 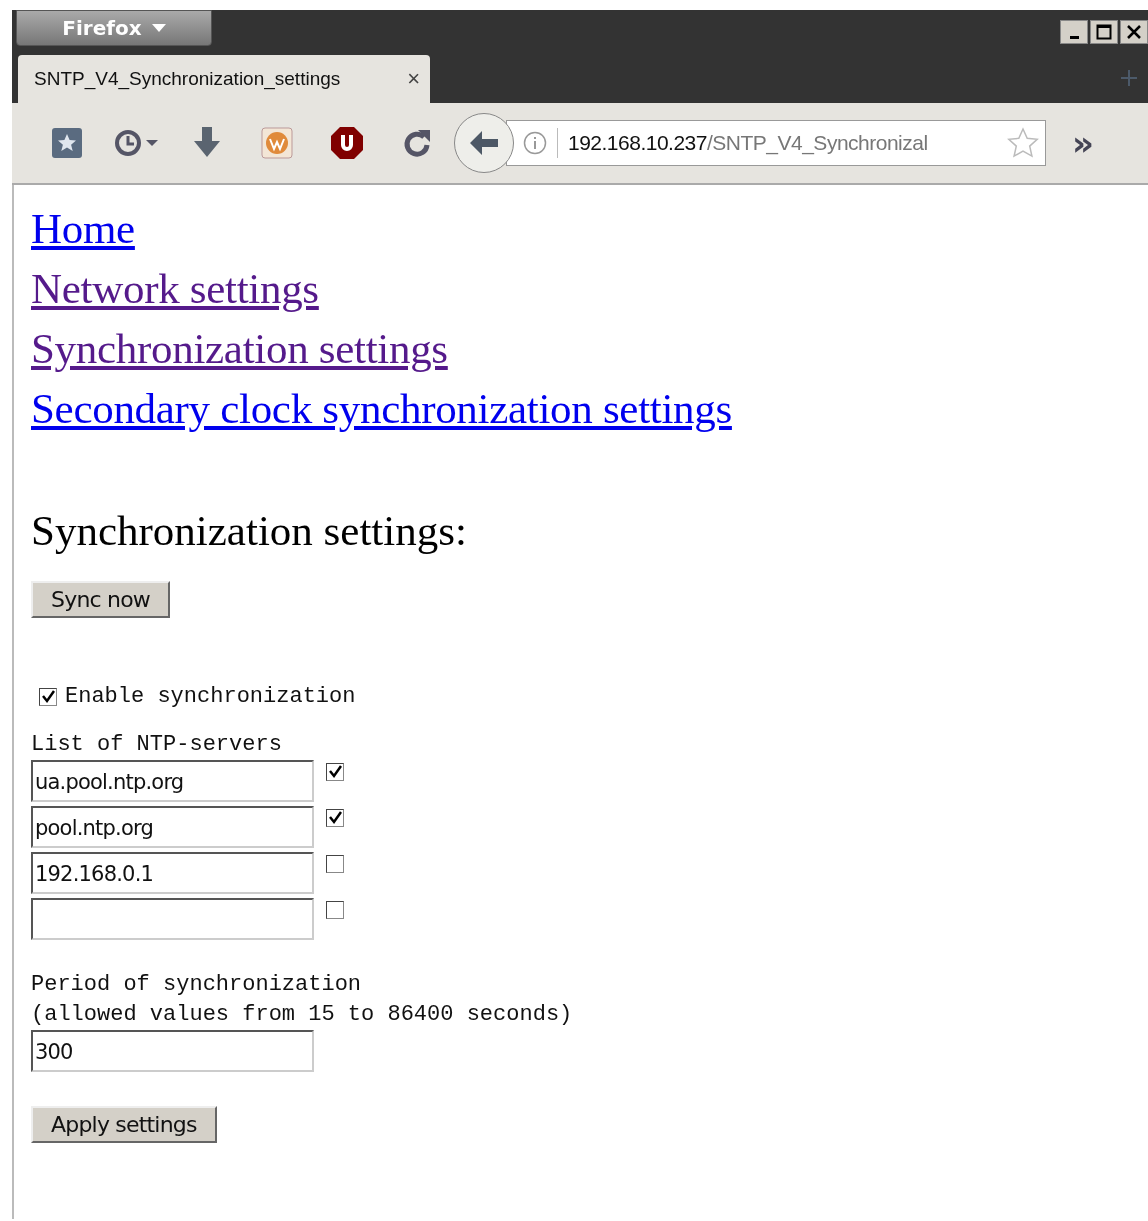 I want to click on address-bar: 192.168.10.237/SNTP_V4_Synchronizal, so click(x=776, y=143).